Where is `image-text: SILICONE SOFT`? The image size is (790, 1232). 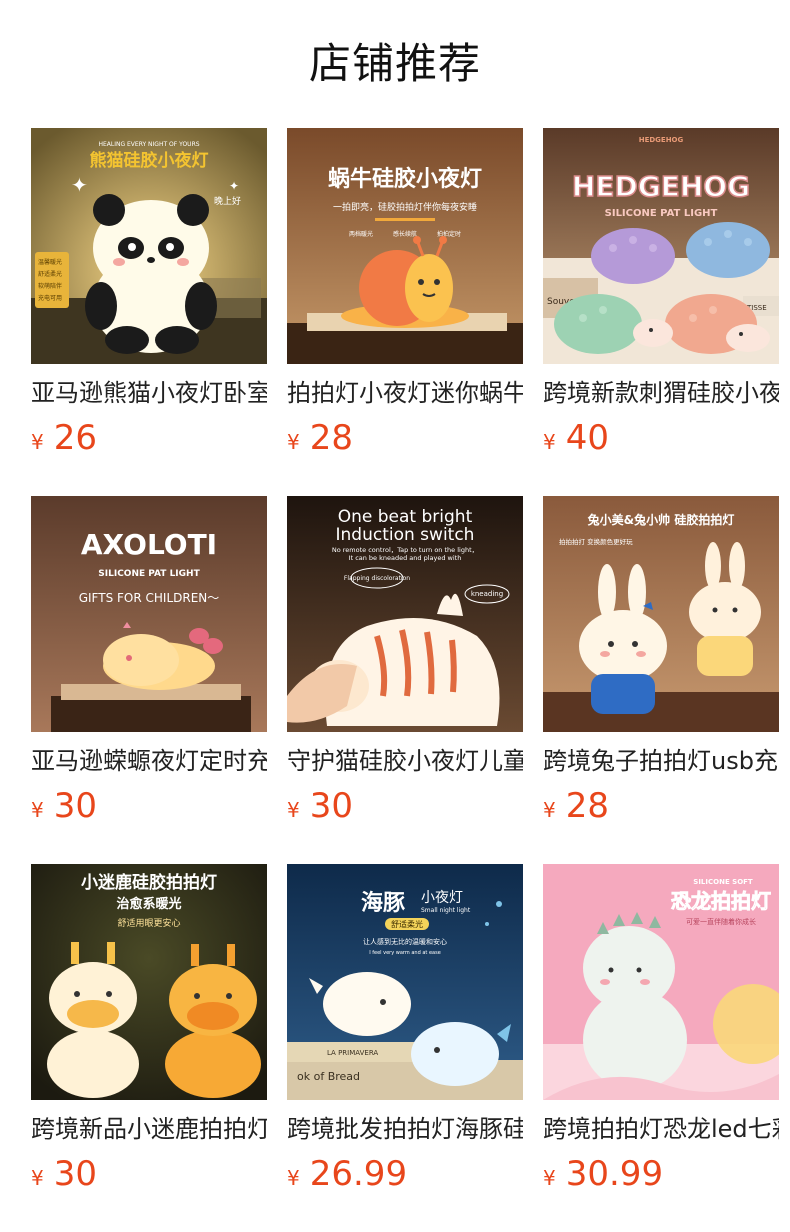
image-text: SILICONE SOFT is located at coordinates (723, 882).